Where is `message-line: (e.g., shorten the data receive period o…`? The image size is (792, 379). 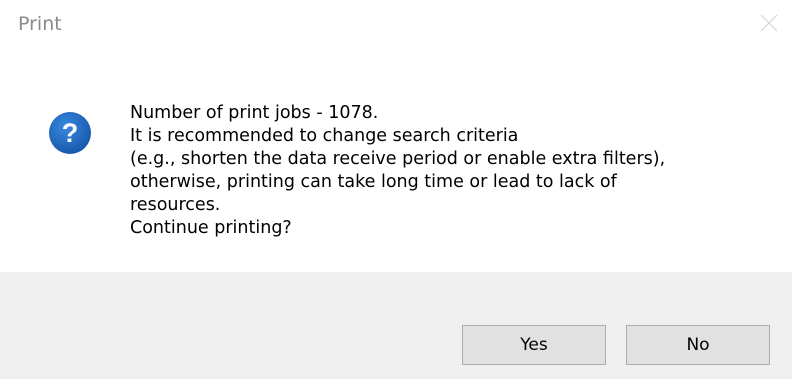 message-line: (e.g., shorten the data receive period o… is located at coordinates (398, 159).